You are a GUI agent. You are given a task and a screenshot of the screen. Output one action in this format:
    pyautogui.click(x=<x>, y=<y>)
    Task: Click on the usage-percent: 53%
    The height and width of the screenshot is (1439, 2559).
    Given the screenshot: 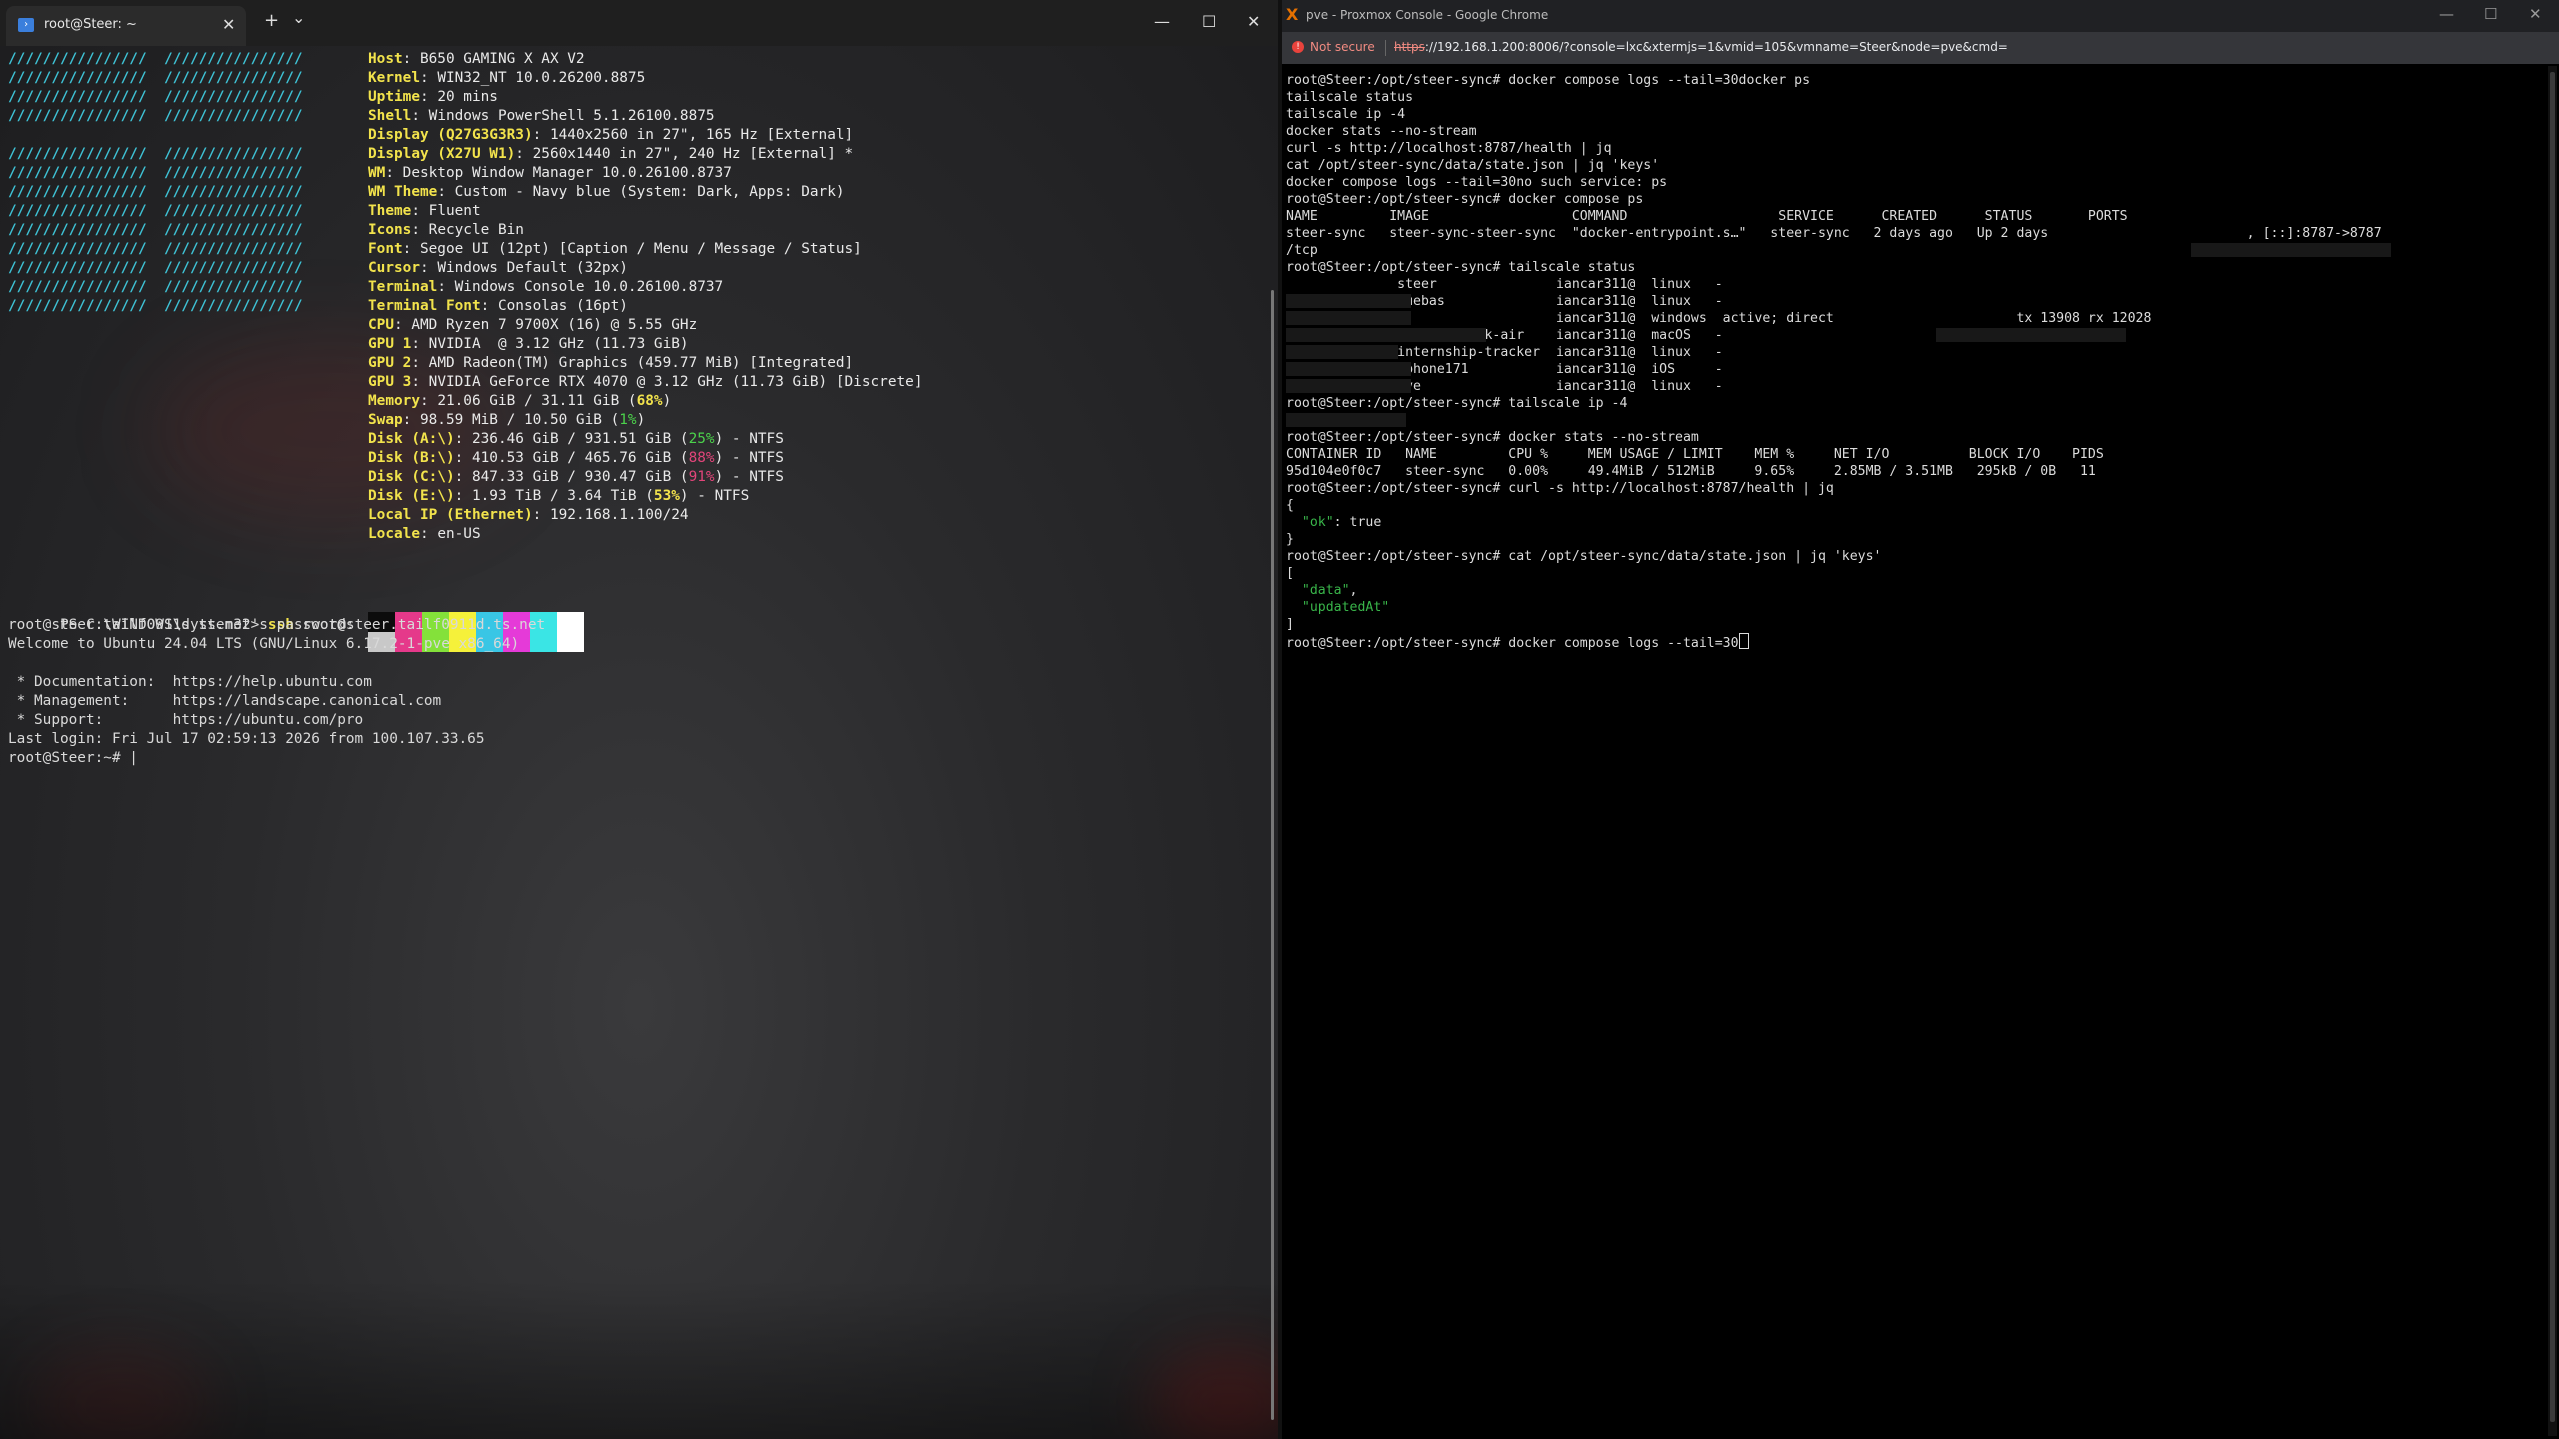 What is the action you would take?
    pyautogui.click(x=666, y=496)
    